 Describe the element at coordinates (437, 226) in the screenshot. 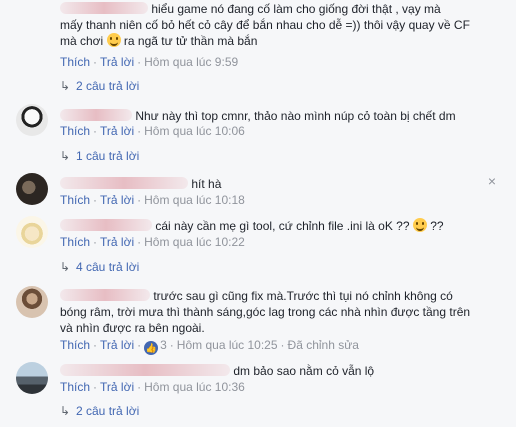

I see `comment-text-tail: ??` at that location.